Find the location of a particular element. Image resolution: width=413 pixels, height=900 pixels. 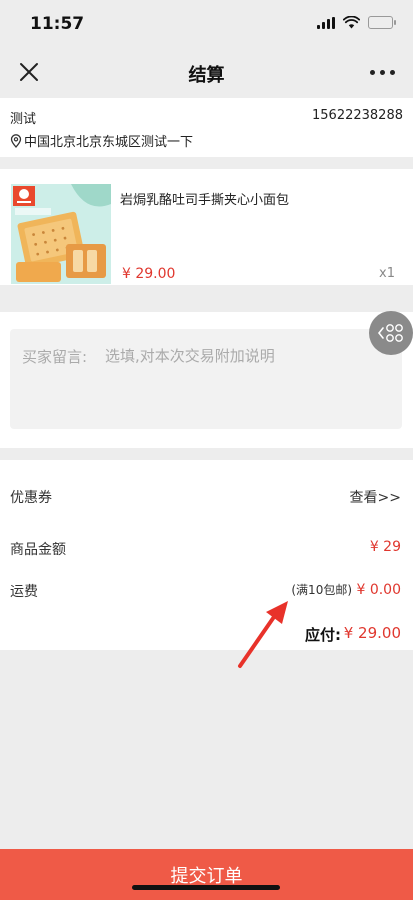

product-image is located at coordinates (61, 234).